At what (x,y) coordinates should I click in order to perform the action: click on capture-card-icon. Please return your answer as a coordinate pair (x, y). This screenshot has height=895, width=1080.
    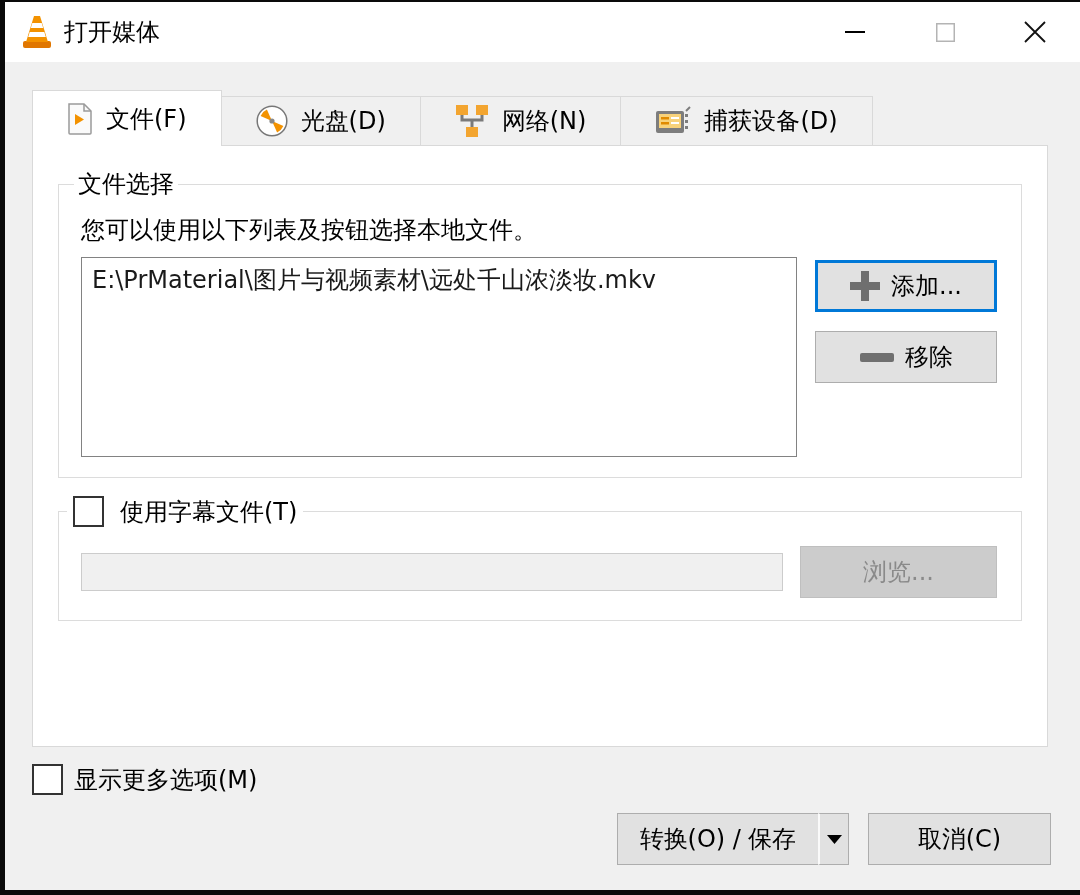
    Looking at the image, I should click on (673, 121).